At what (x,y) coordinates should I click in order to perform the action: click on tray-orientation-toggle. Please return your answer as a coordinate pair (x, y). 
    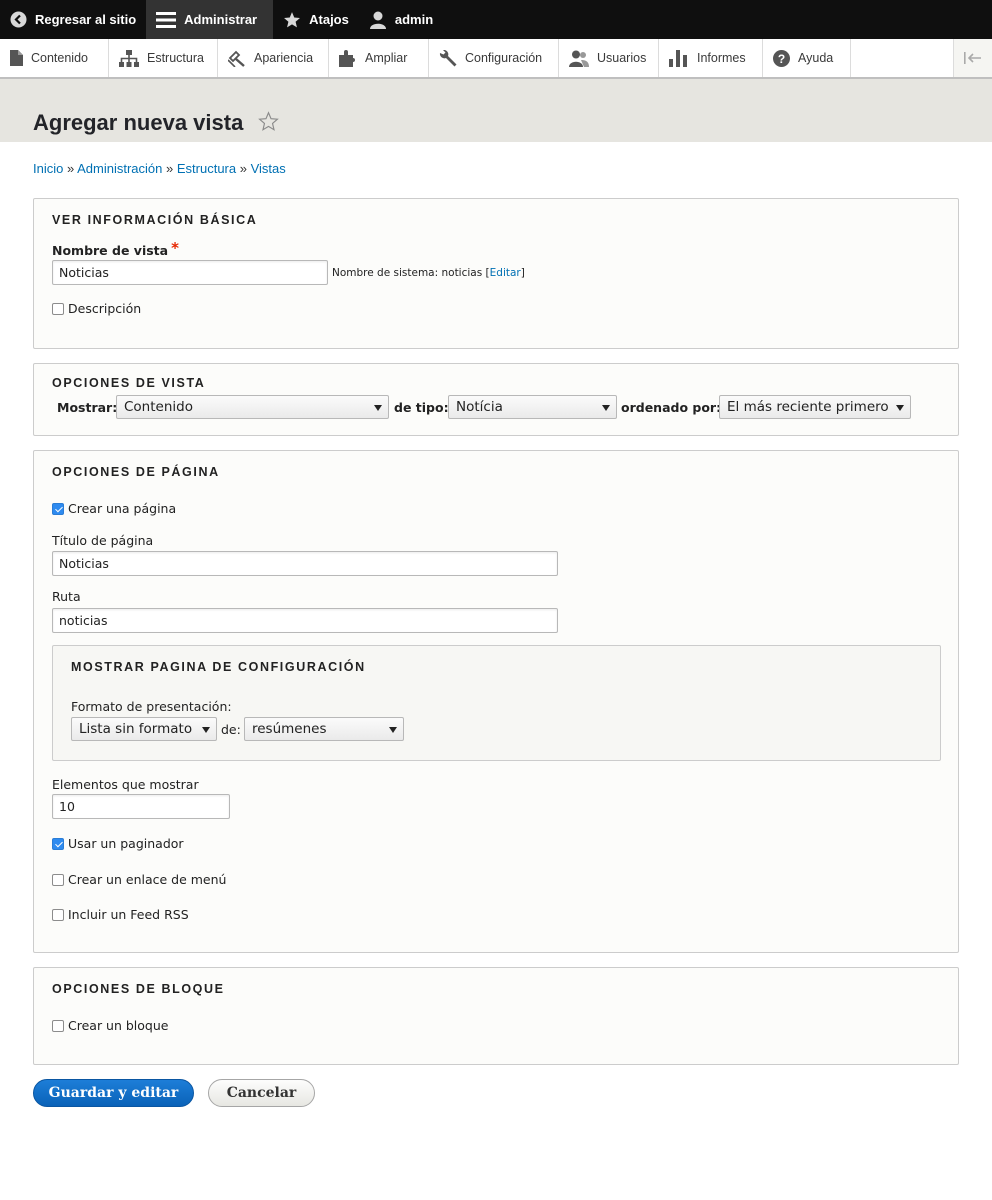
    Looking at the image, I should click on (972, 58).